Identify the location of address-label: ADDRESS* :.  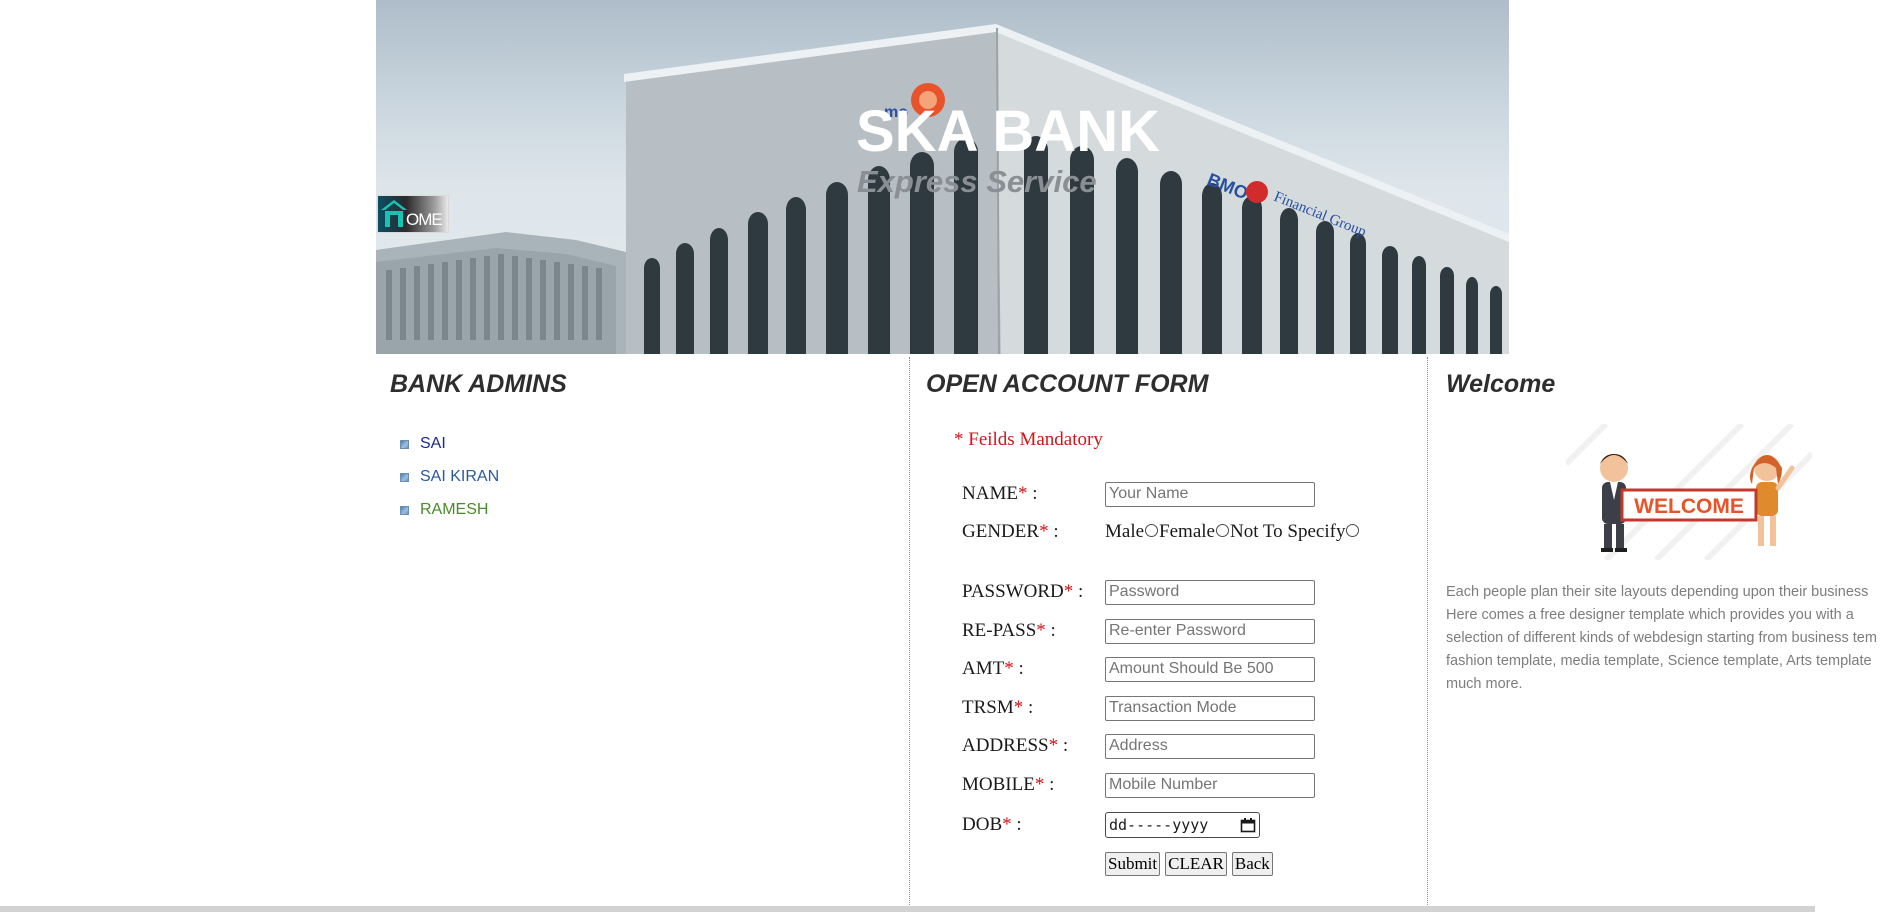
(1015, 745).